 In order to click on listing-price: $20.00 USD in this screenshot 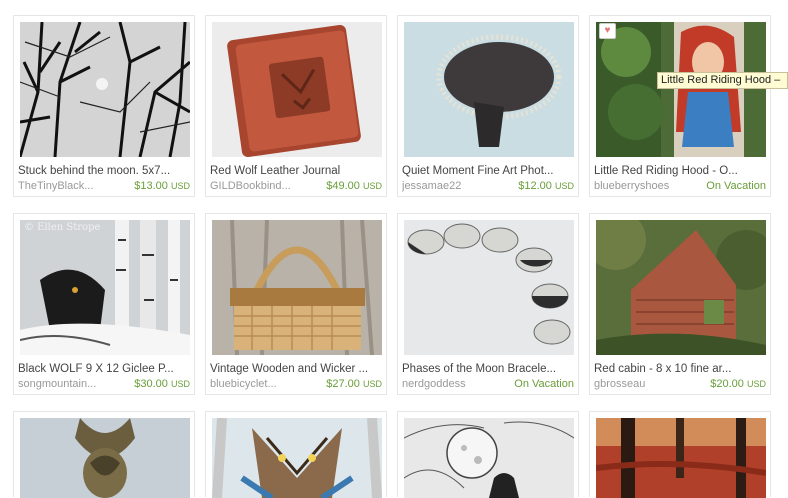, I will do `click(738, 384)`.